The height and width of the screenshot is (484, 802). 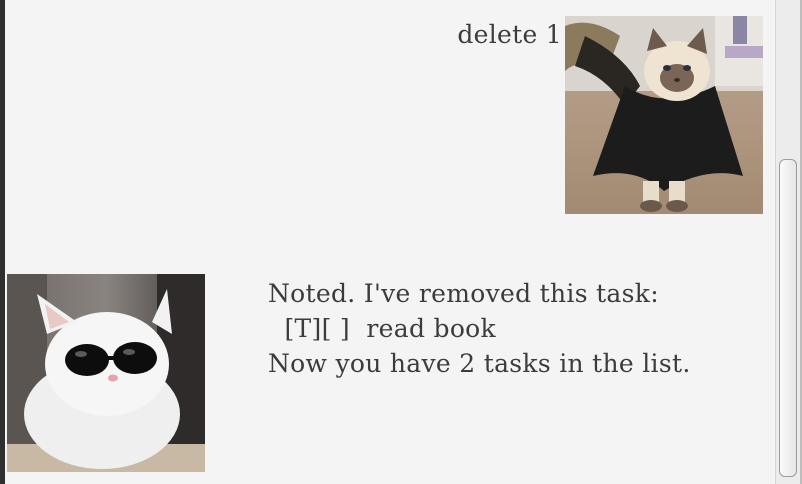 I want to click on scrollbar-thumb, so click(x=788, y=318).